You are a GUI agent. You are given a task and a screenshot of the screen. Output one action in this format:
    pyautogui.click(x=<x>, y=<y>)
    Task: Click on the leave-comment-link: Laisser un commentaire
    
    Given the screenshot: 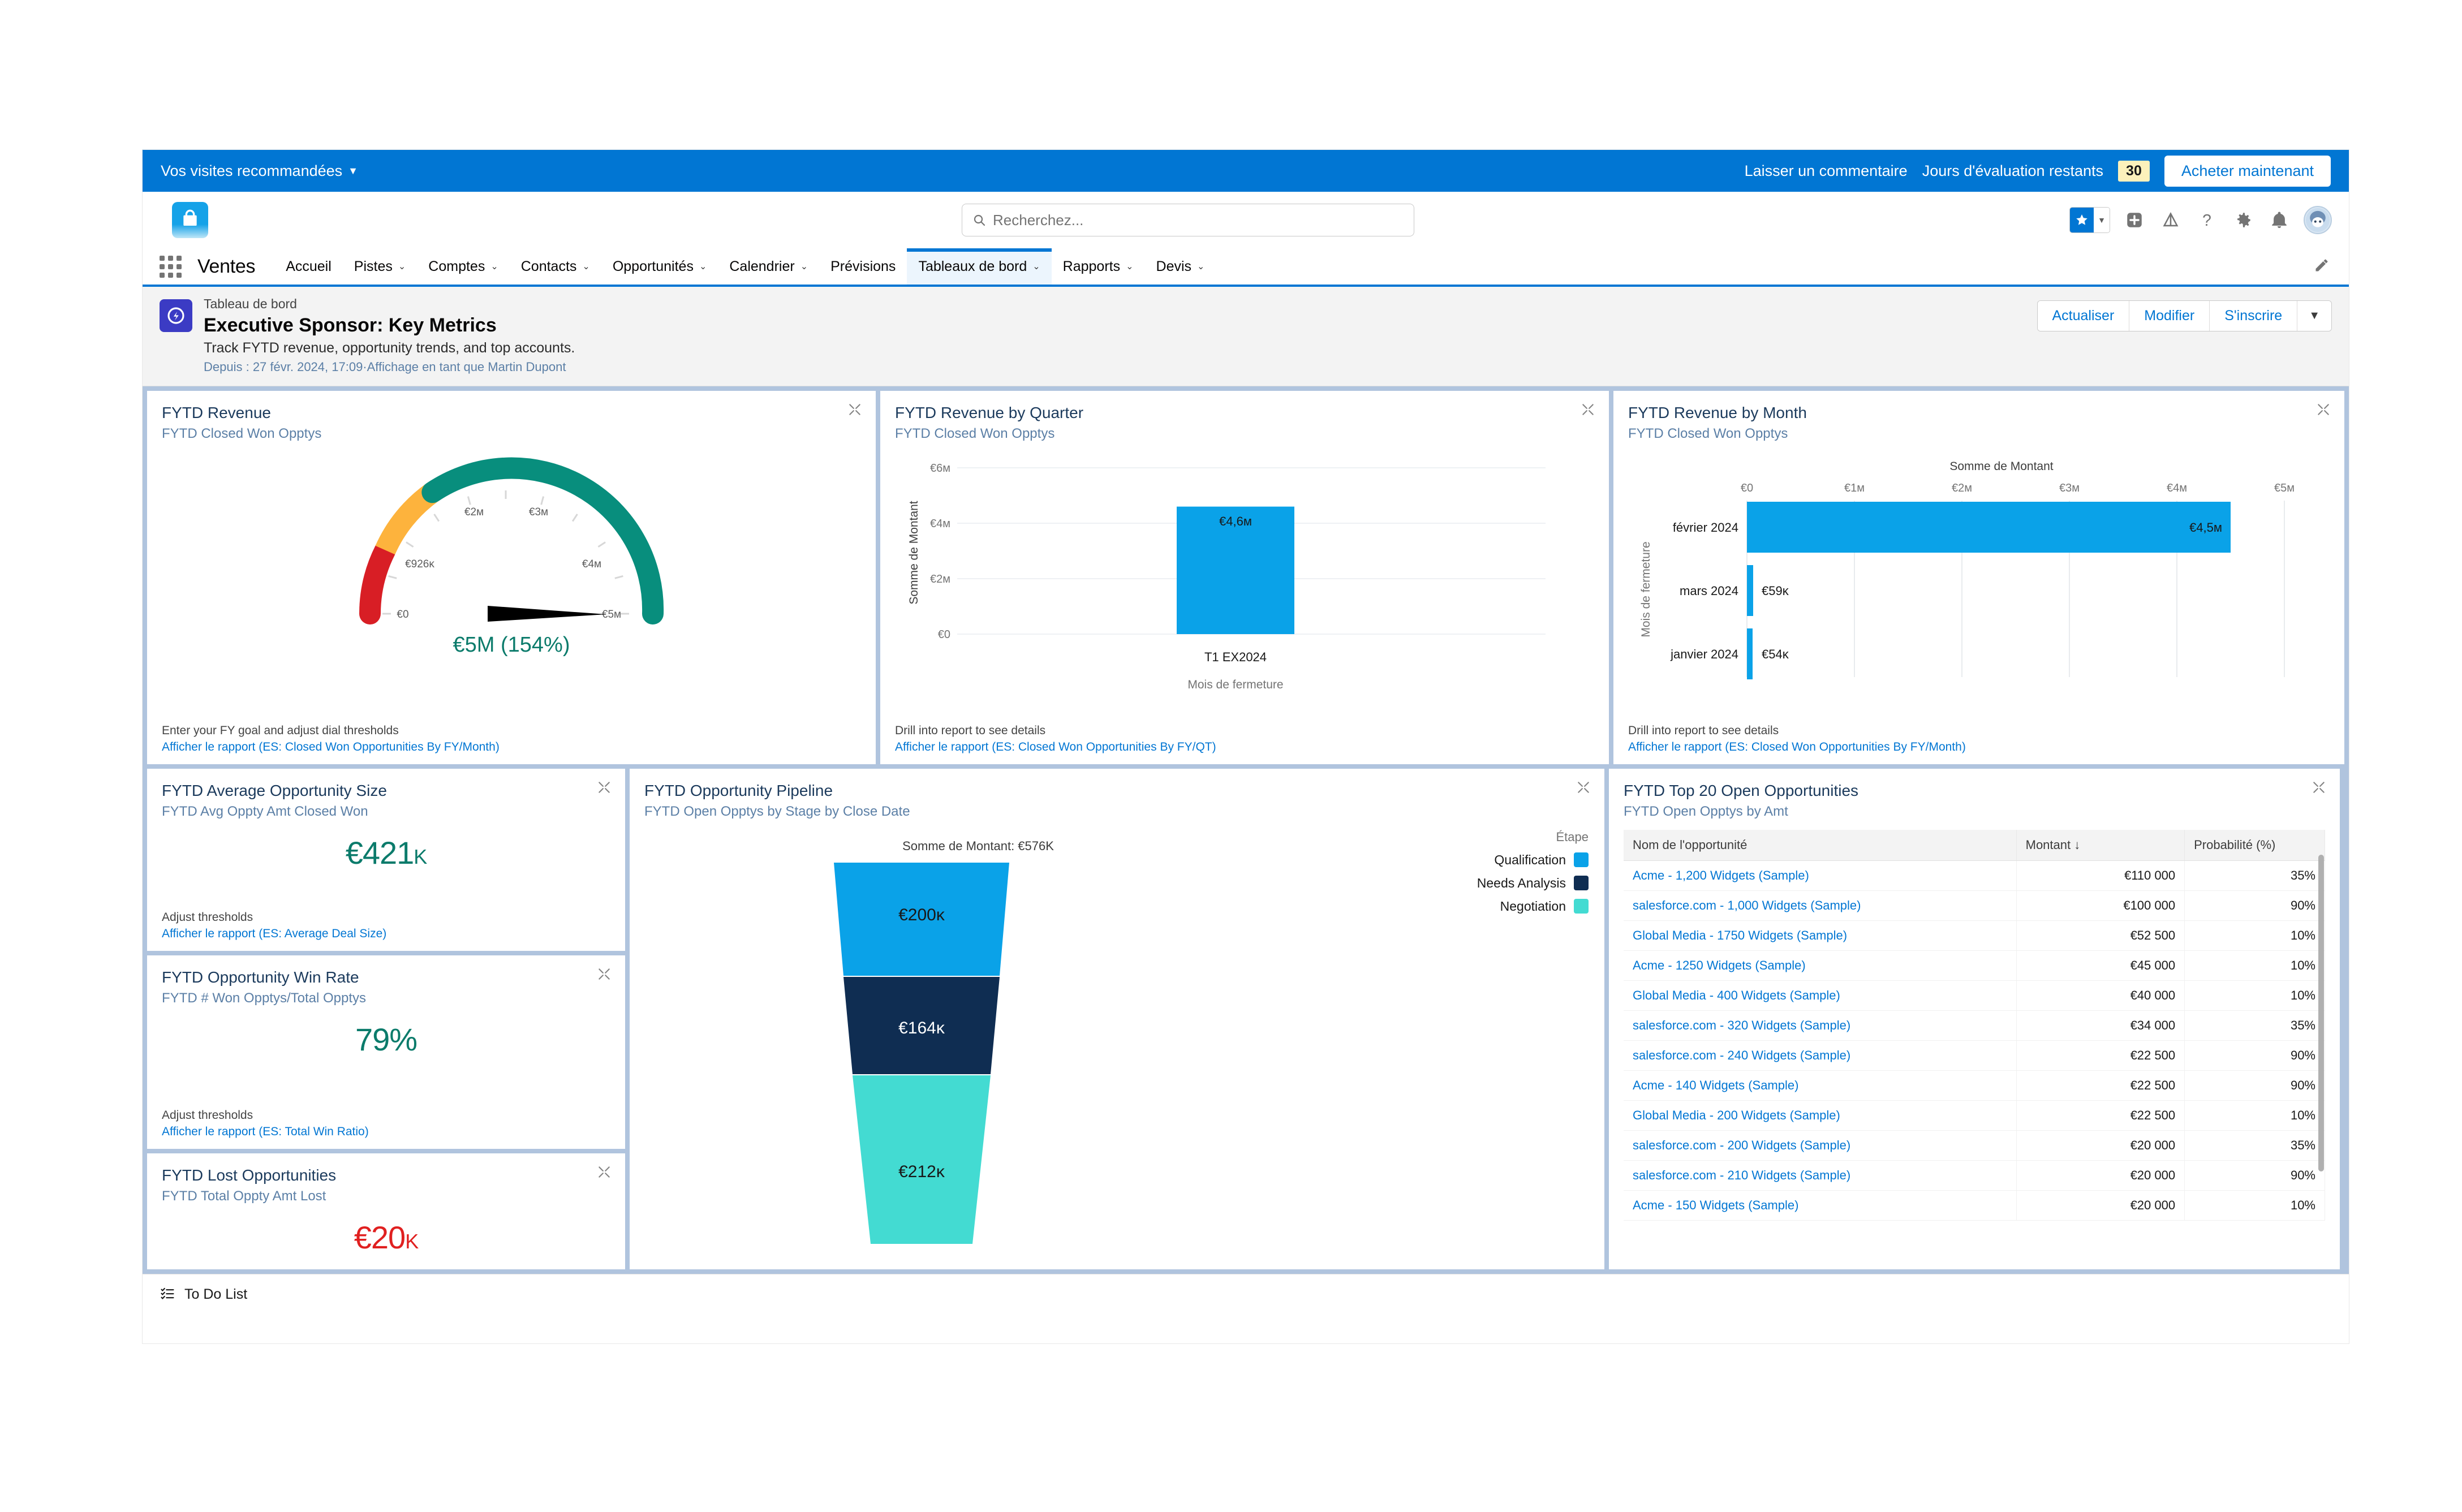 What is the action you would take?
    pyautogui.click(x=1826, y=171)
    